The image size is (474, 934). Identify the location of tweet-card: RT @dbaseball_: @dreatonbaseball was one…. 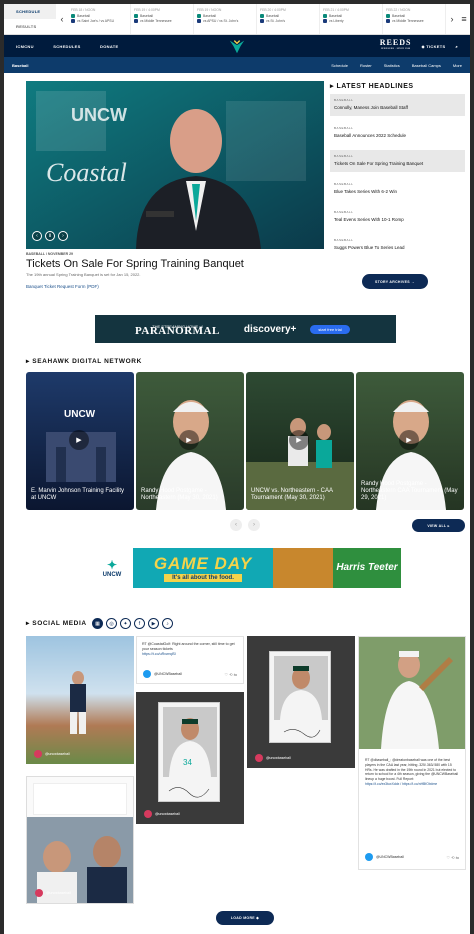
(412, 753).